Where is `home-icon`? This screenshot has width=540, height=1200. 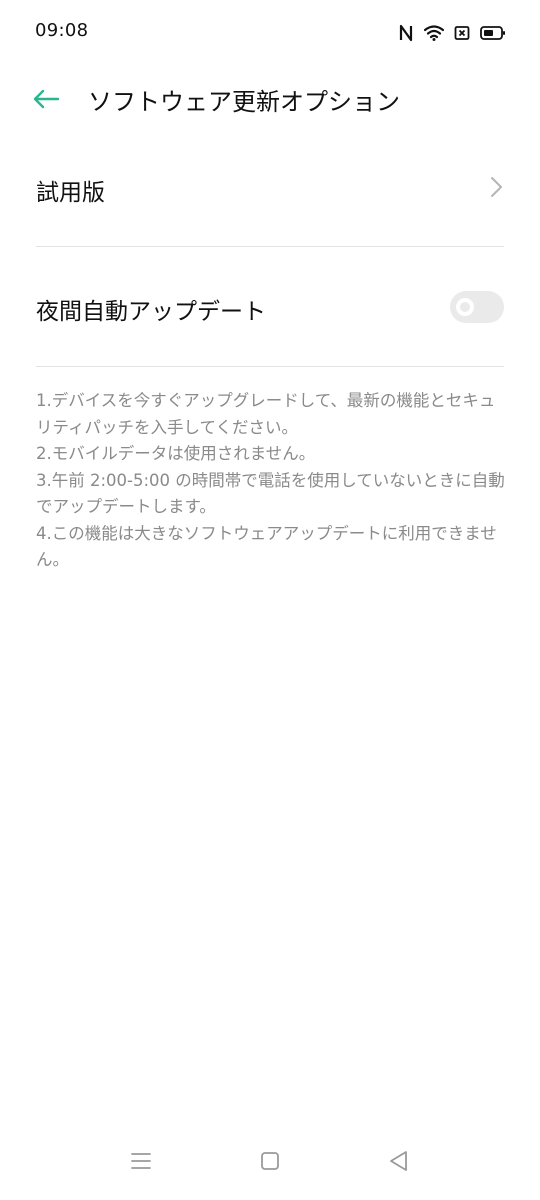 home-icon is located at coordinates (270, 1163).